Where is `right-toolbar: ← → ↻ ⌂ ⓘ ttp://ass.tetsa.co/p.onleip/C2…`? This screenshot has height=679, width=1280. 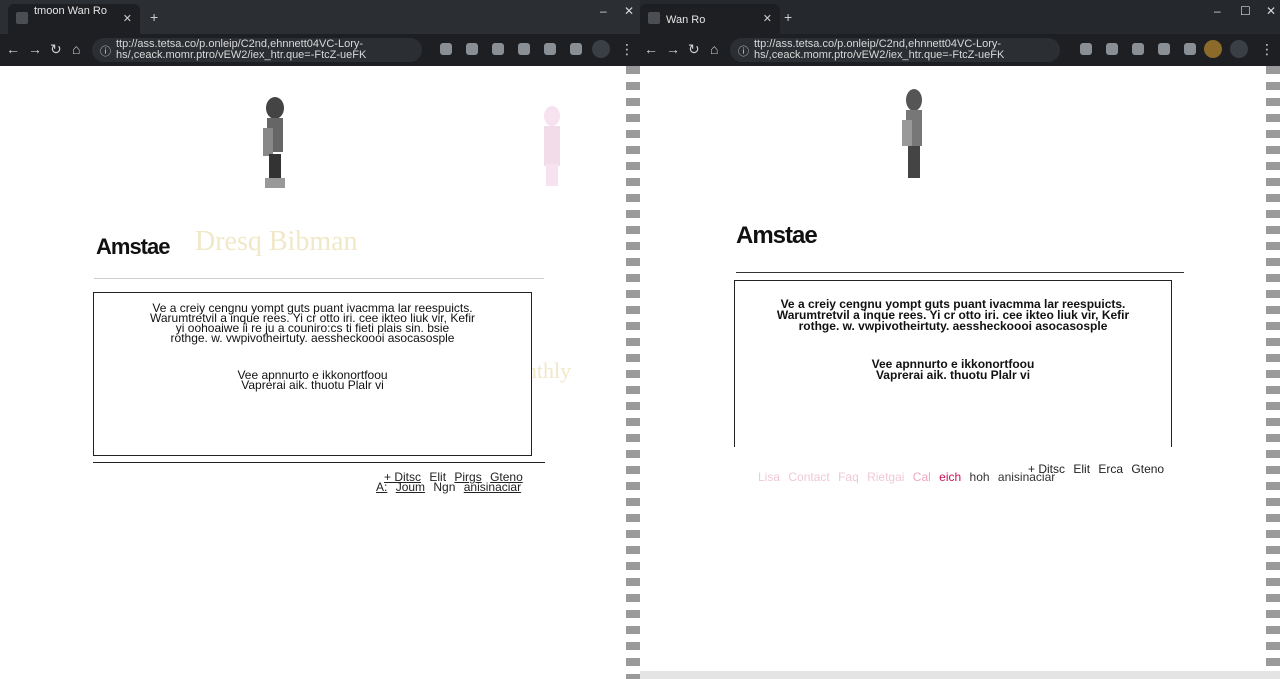
right-toolbar: ← → ↻ ⌂ ⓘ ttp://ass.tetsa.co/p.onleip/C2… is located at coordinates (960, 50).